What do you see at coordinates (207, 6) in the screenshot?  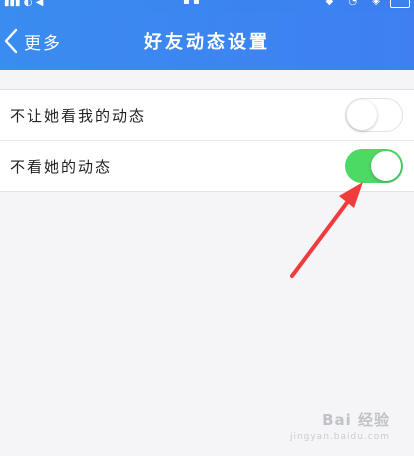 I see `status-bar: ▮▮▮ ◐ ◀ ▪ ▪ ◆ ◔ ◈` at bounding box center [207, 6].